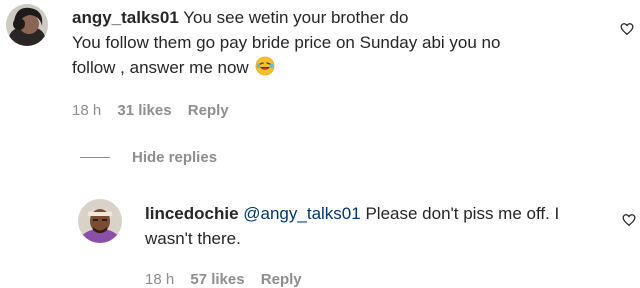  I want to click on laughing-face-emoji, so click(265, 66).